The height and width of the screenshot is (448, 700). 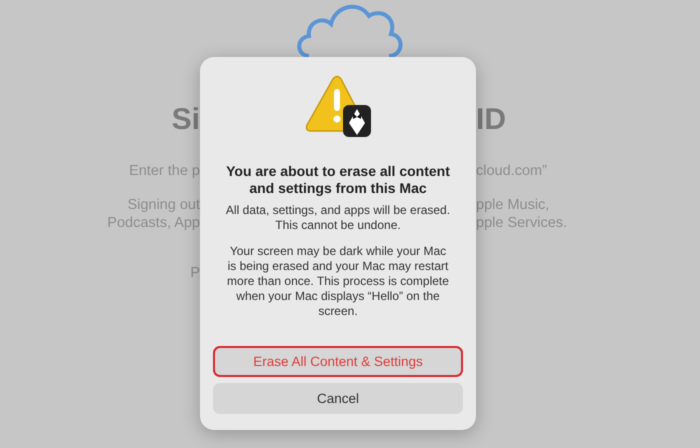 I want to click on page-title: ID, so click(x=491, y=119).